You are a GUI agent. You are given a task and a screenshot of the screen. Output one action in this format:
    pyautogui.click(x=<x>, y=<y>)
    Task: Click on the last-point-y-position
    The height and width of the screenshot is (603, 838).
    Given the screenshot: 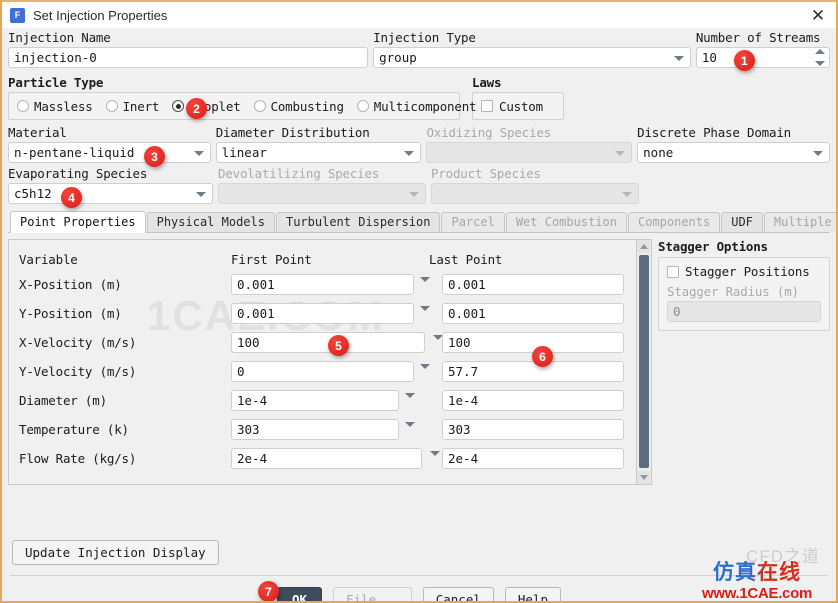 What is the action you would take?
    pyautogui.click(x=533, y=313)
    